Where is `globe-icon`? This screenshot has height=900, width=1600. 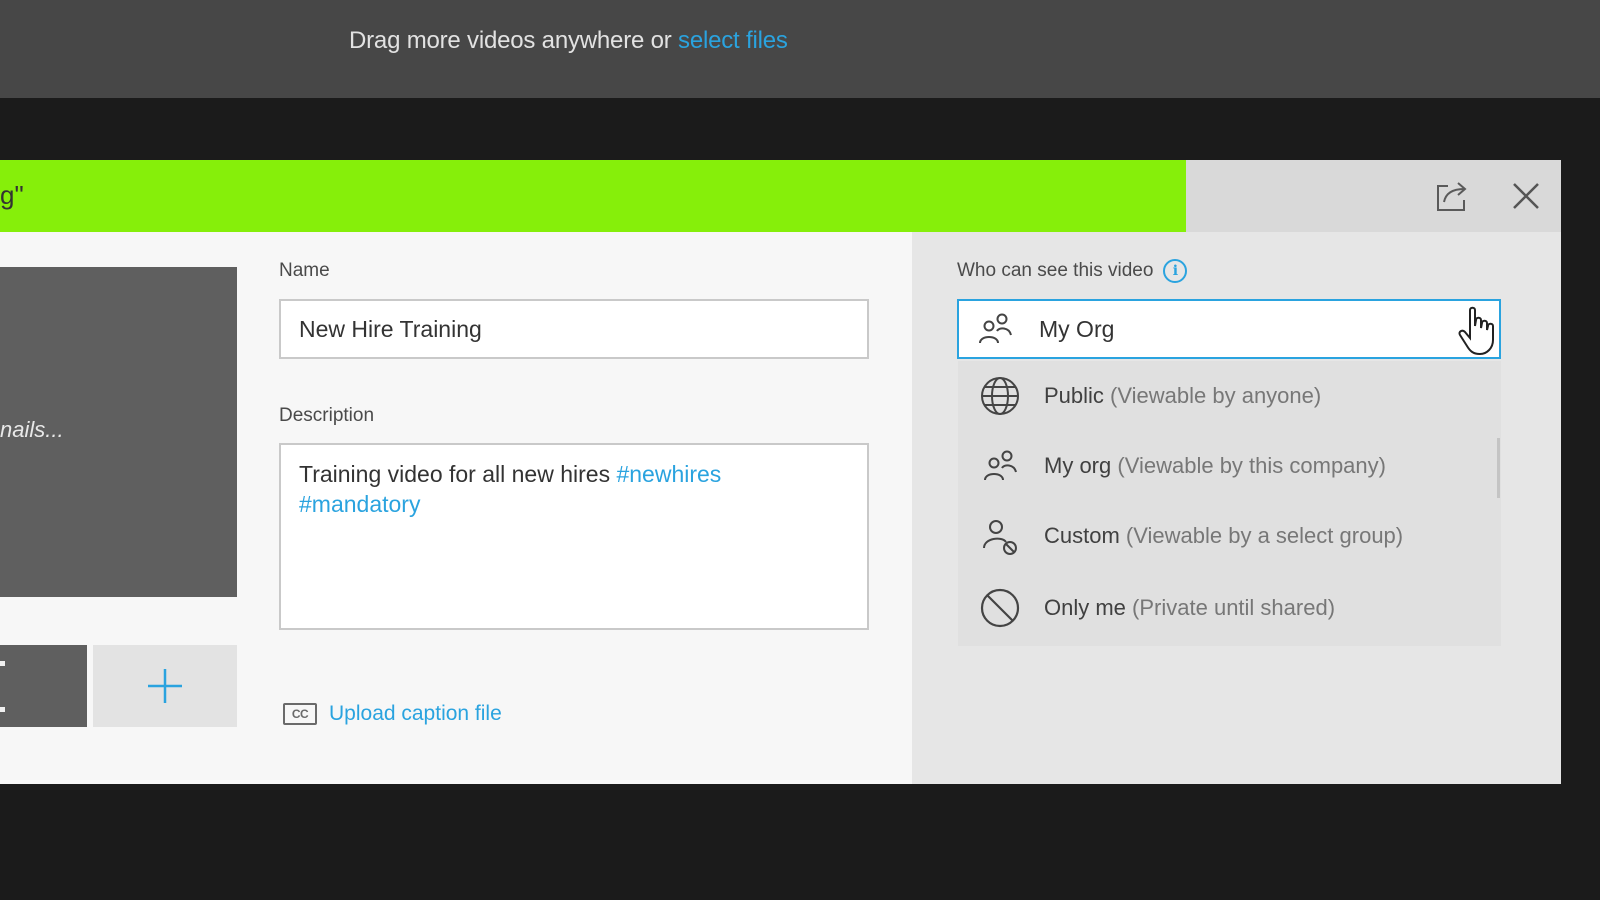 globe-icon is located at coordinates (1000, 396).